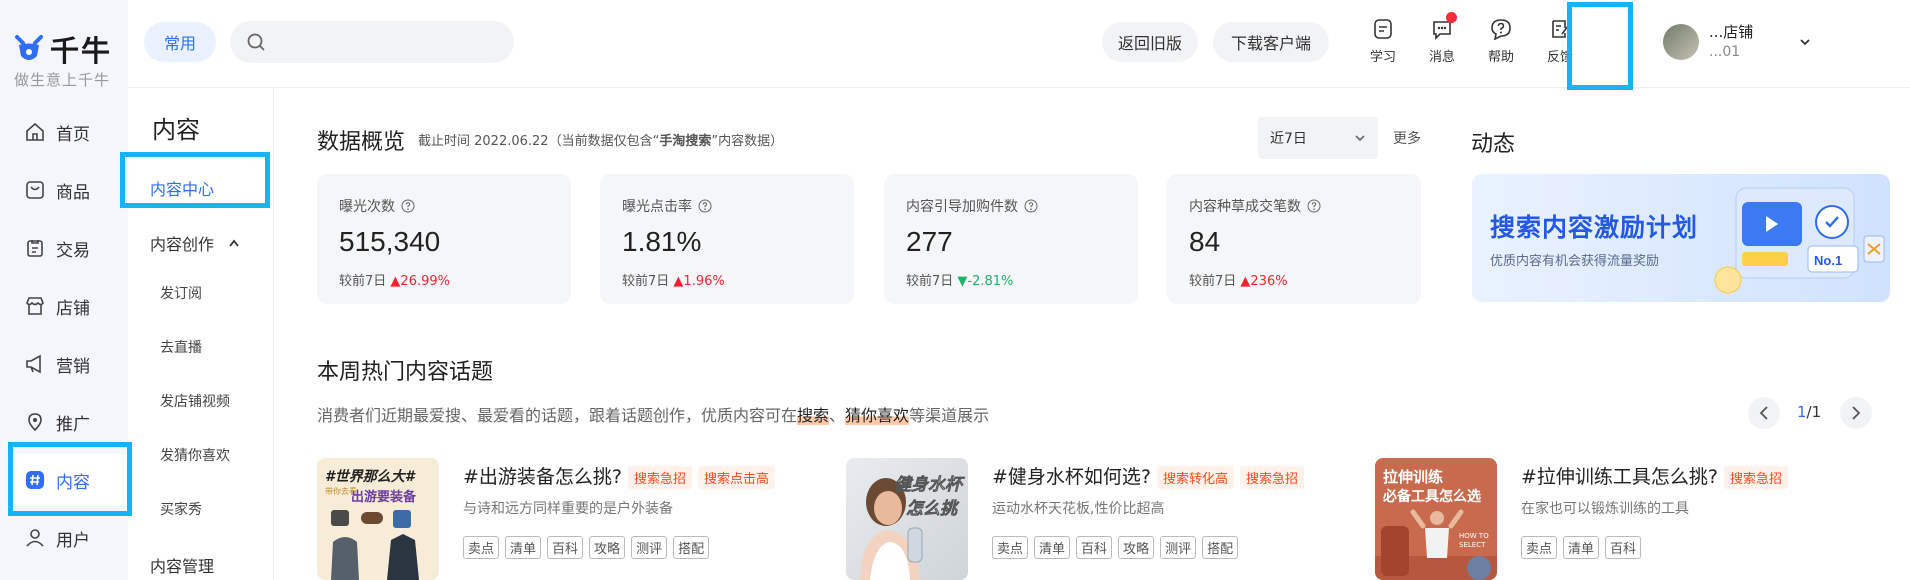 The height and width of the screenshot is (580, 1910). Describe the element at coordinates (35, 306) in the screenshot. I see `shop-icon` at that location.